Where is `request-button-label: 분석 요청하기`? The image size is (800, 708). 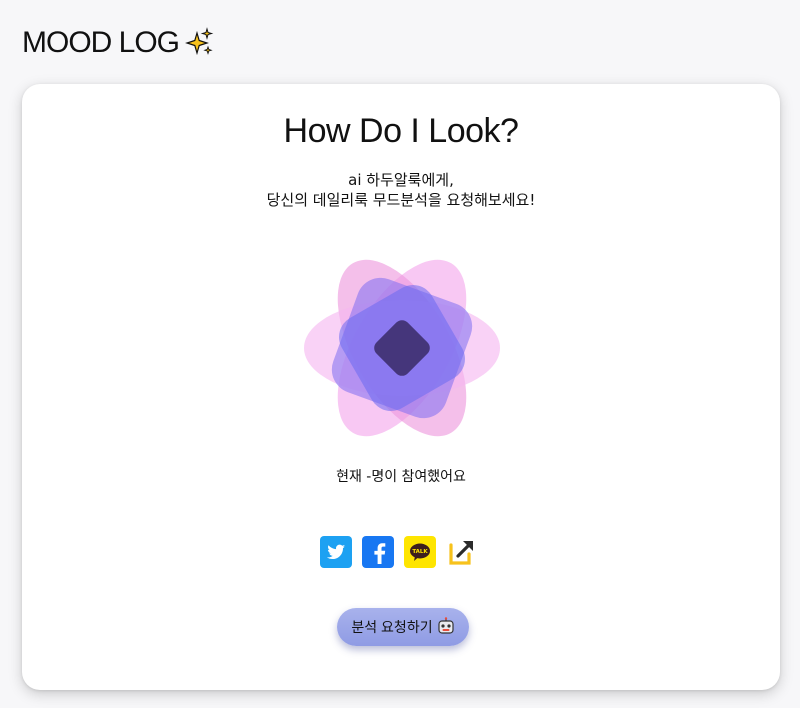 request-button-label: 분석 요청하기 is located at coordinates (392, 627).